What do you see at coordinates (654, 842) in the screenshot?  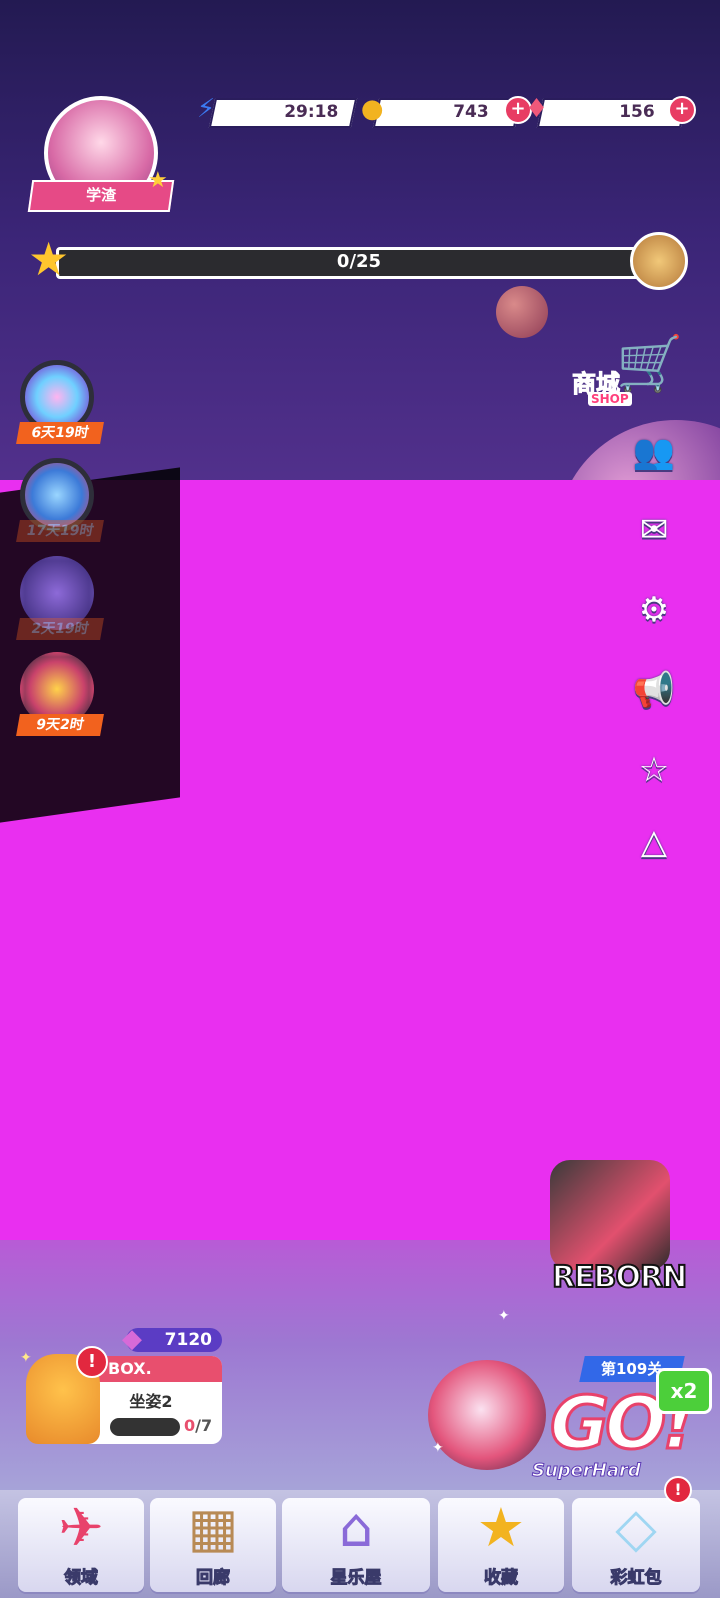 I see `collapse-triangle-icon: △` at bounding box center [654, 842].